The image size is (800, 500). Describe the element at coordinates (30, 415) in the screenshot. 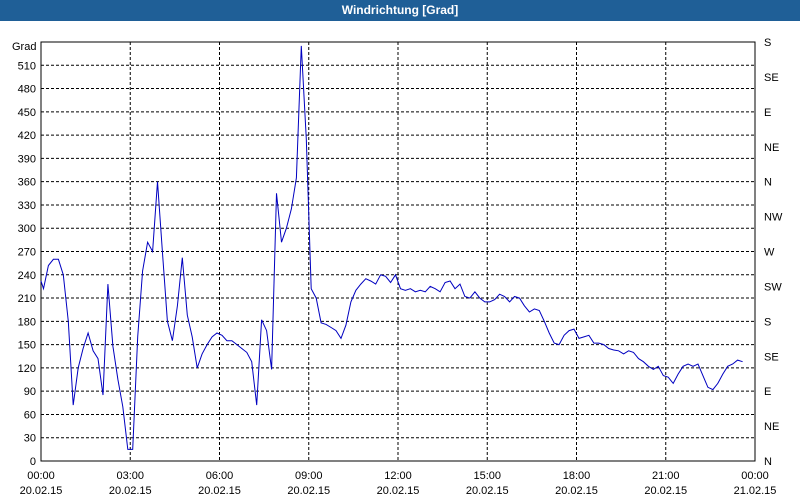

I see `y-tick-label: 60` at that location.